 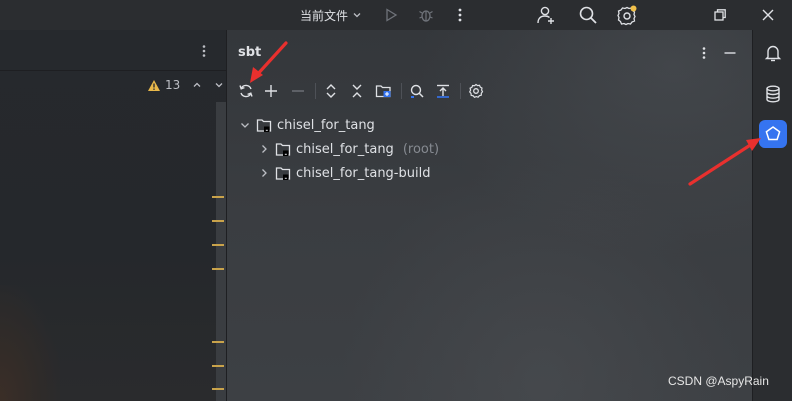 What do you see at coordinates (324, 15) in the screenshot?
I see `run-config-label: 当前文件` at bounding box center [324, 15].